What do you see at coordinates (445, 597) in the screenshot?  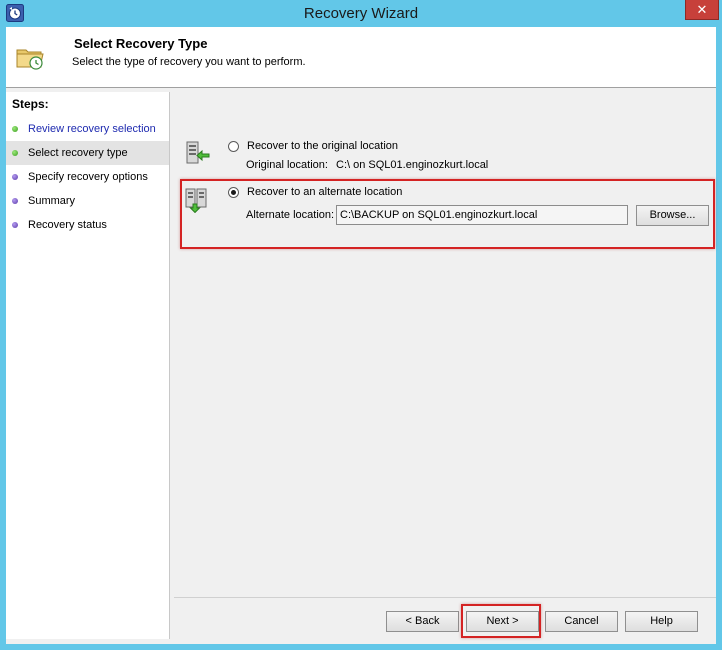 I see `footer-separator` at bounding box center [445, 597].